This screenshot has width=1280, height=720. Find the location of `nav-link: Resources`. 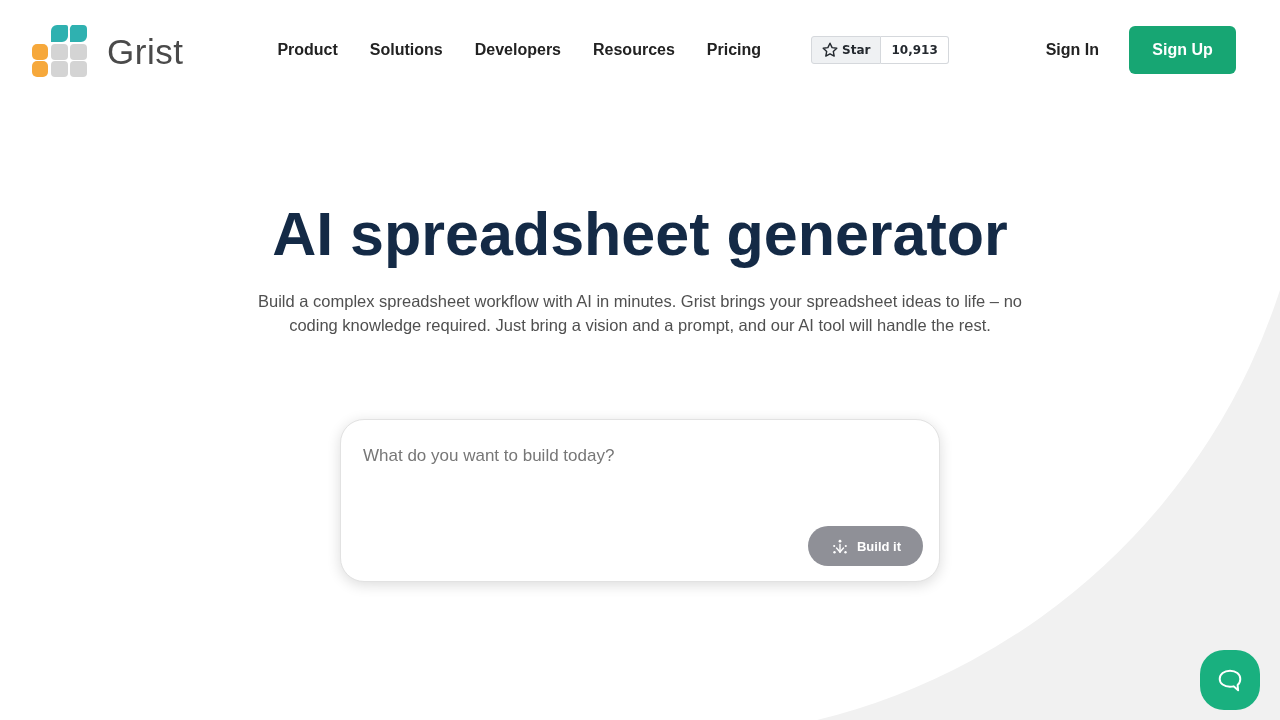

nav-link: Resources is located at coordinates (634, 50).